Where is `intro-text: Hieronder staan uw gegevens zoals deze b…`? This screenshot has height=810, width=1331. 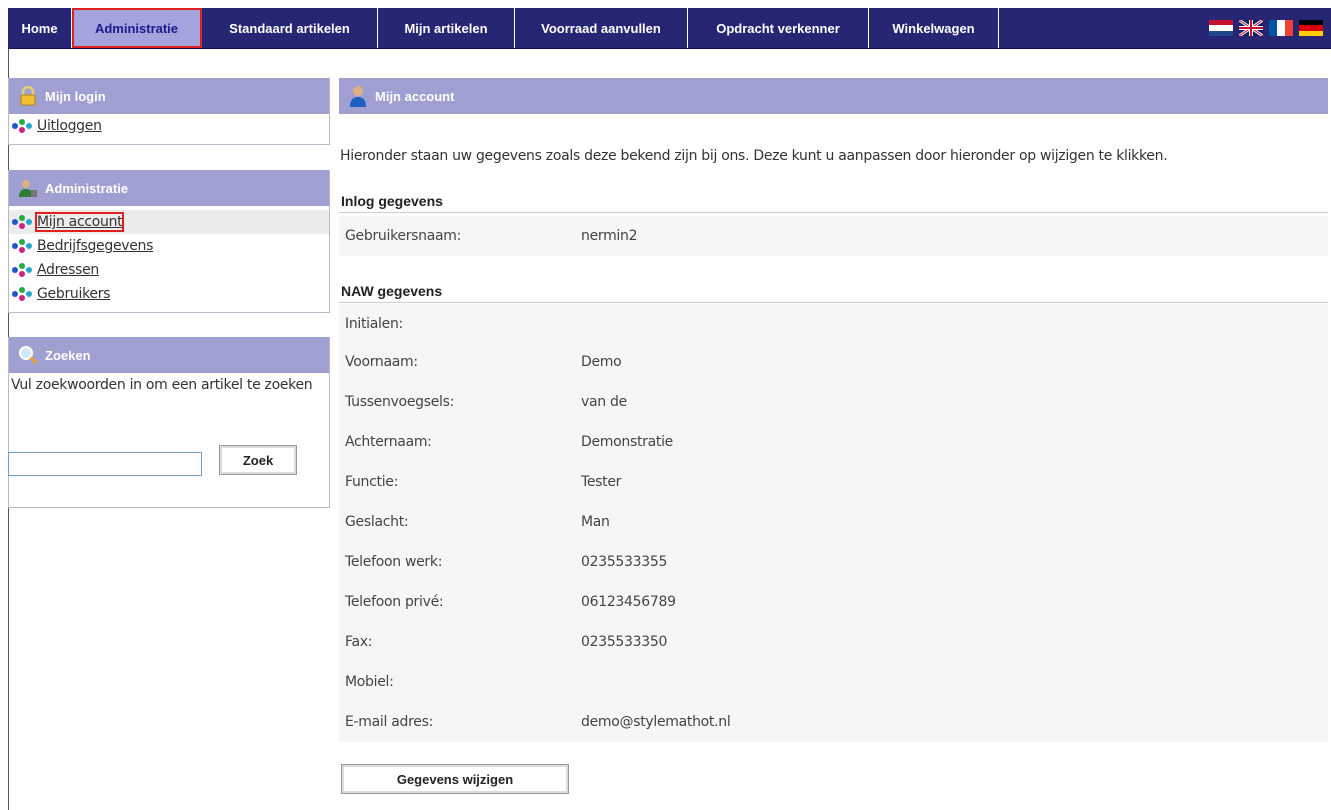 intro-text: Hieronder staan uw gegevens zoals deze b… is located at coordinates (754, 156).